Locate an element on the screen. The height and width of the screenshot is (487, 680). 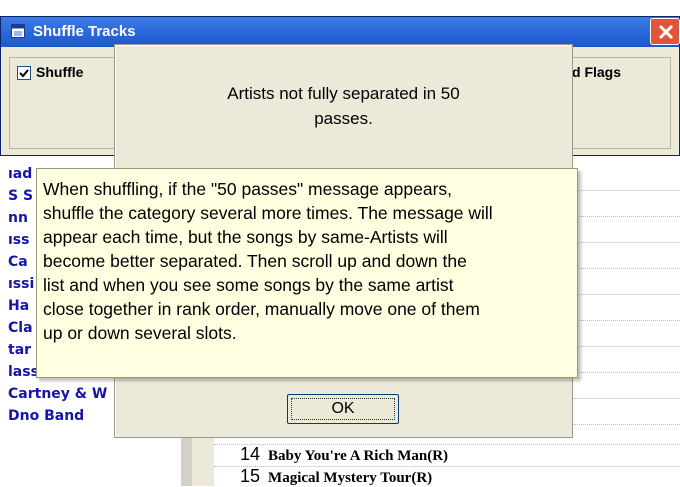
list-item: ıss is located at coordinates (18, 240).